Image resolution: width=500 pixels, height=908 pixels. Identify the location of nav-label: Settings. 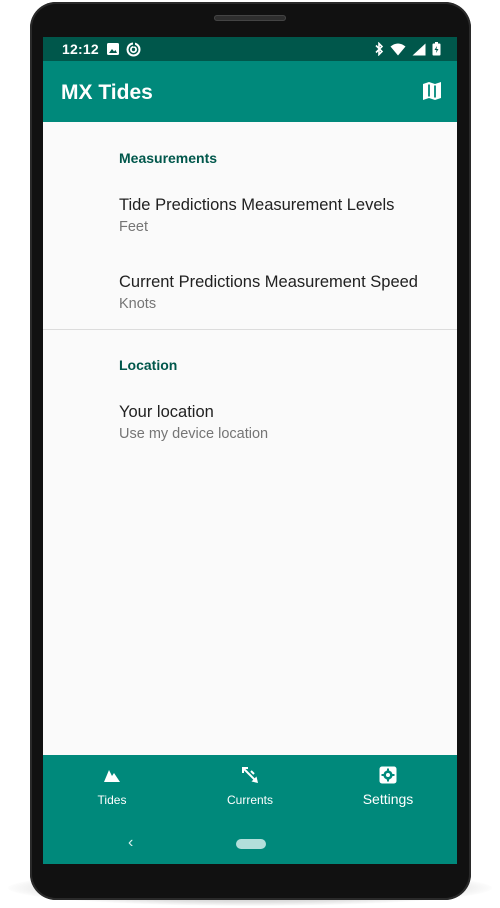
(388, 799).